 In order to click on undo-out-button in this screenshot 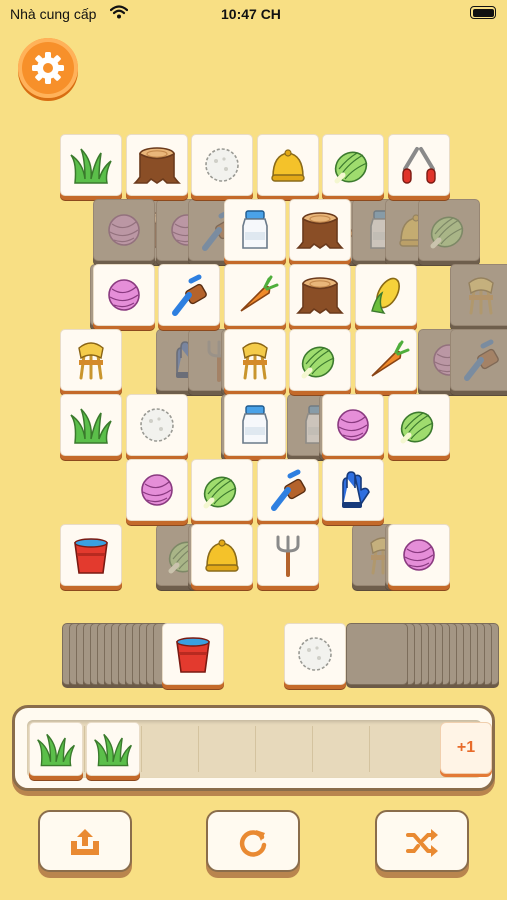, I will do `click(85, 841)`.